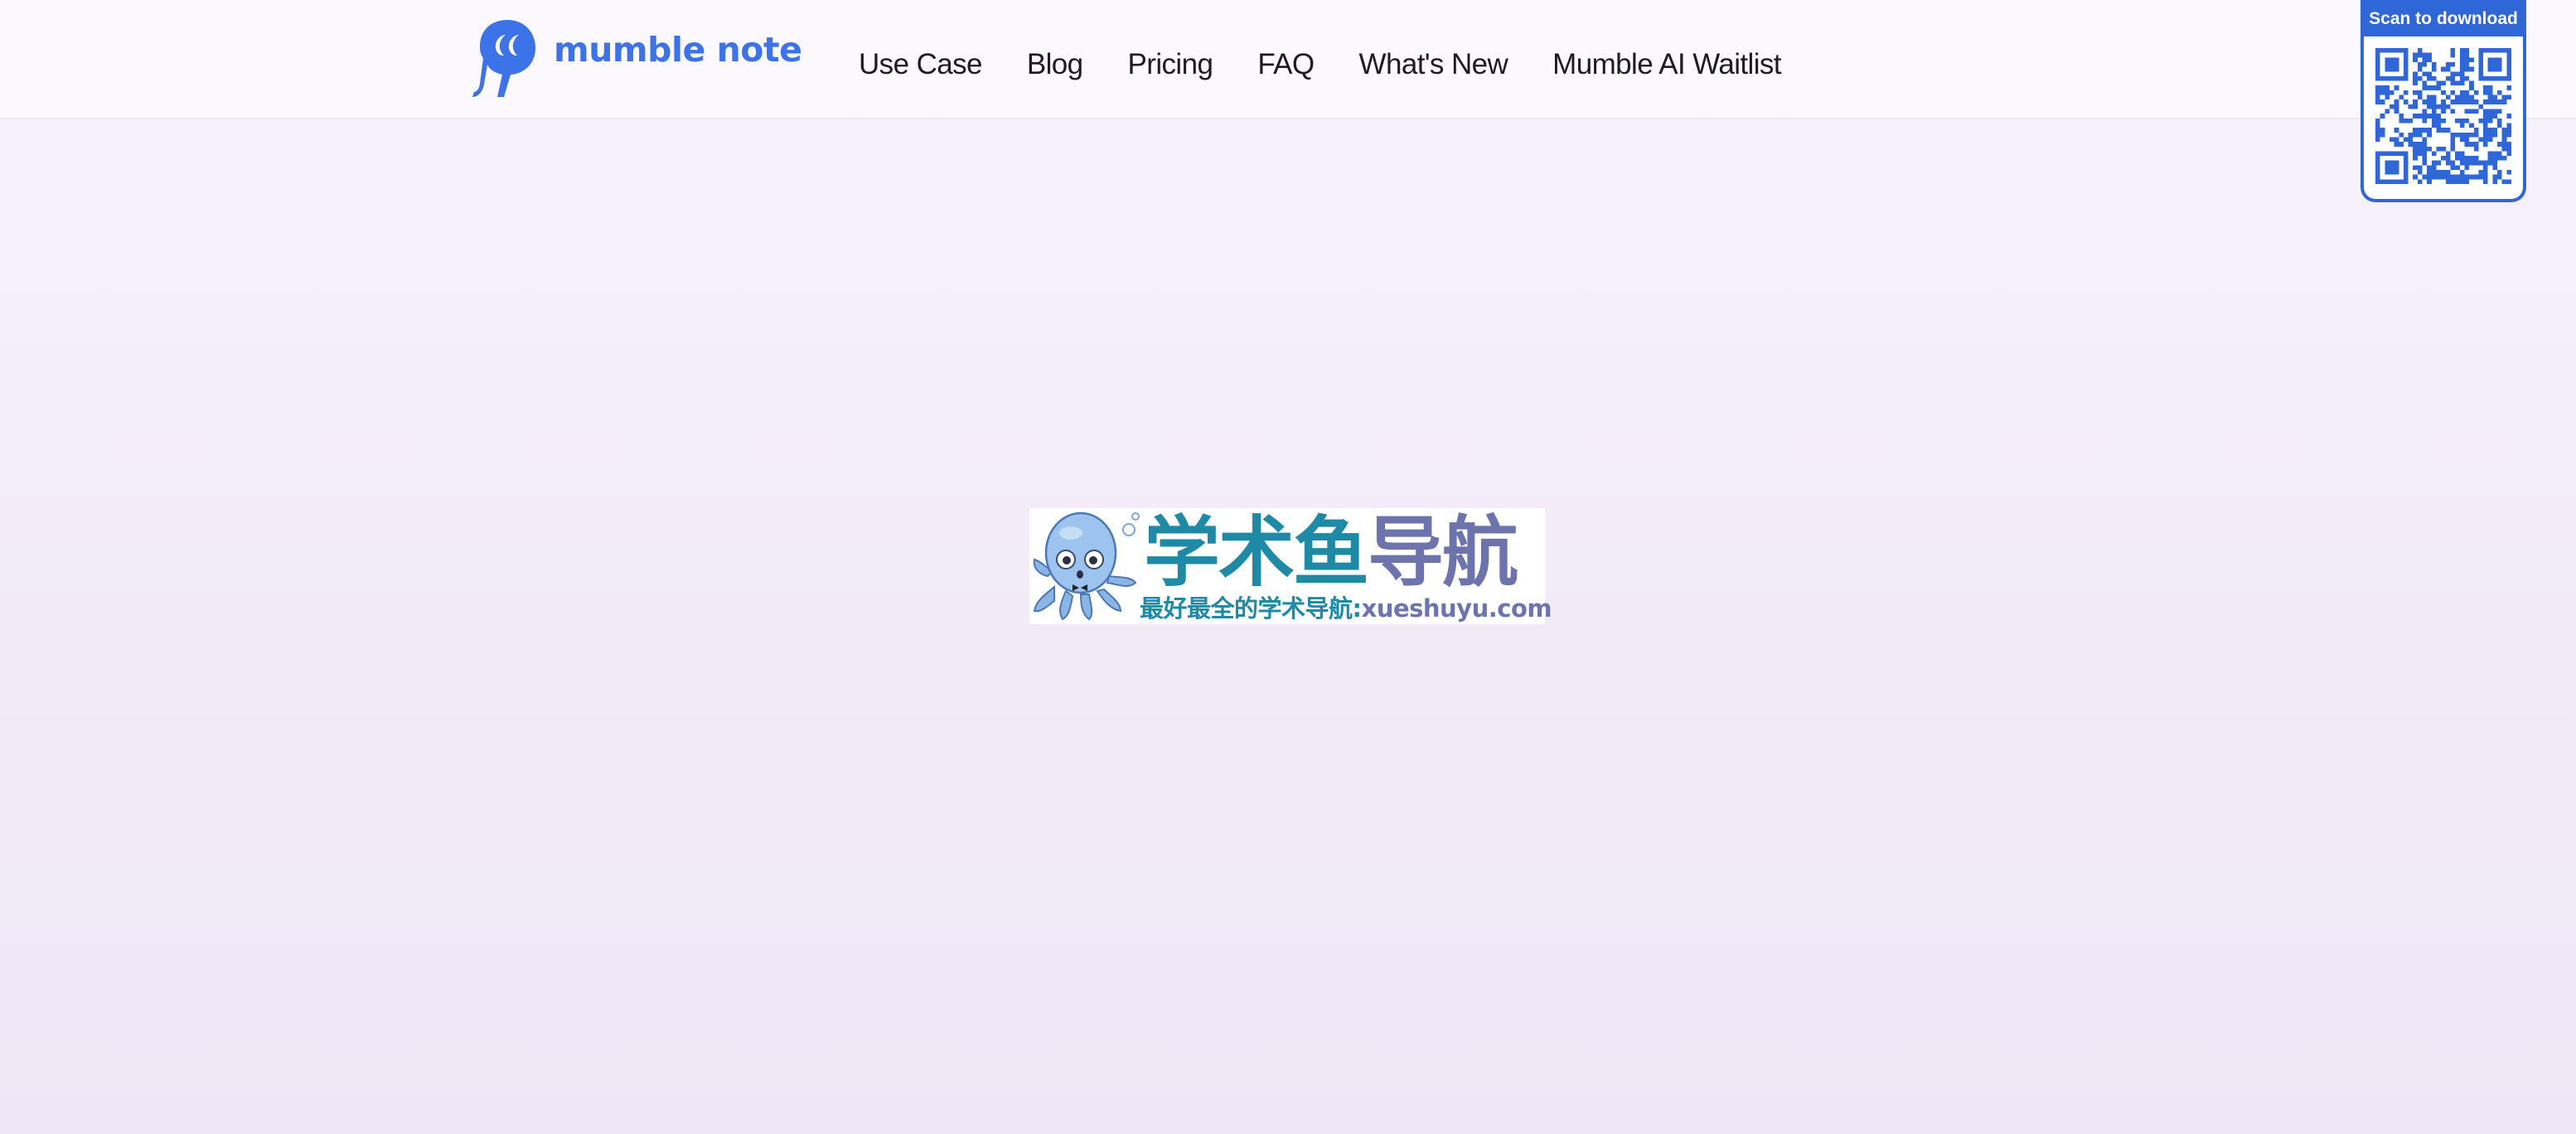  I want to click on banner-title-part1: 学术鱼, so click(1256, 552).